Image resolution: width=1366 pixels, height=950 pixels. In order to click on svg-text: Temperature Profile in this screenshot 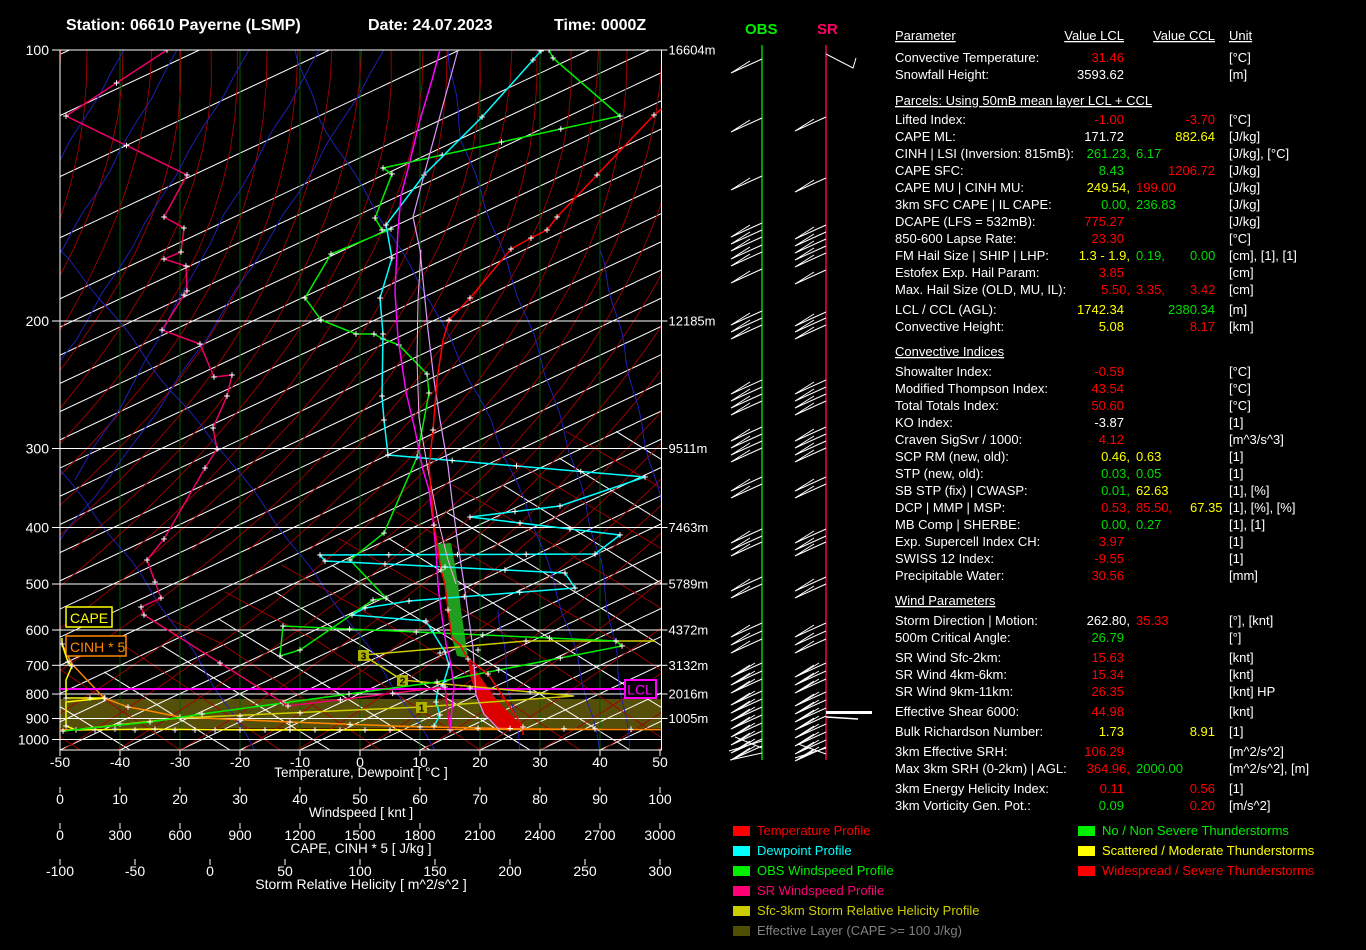, I will do `click(813, 830)`.